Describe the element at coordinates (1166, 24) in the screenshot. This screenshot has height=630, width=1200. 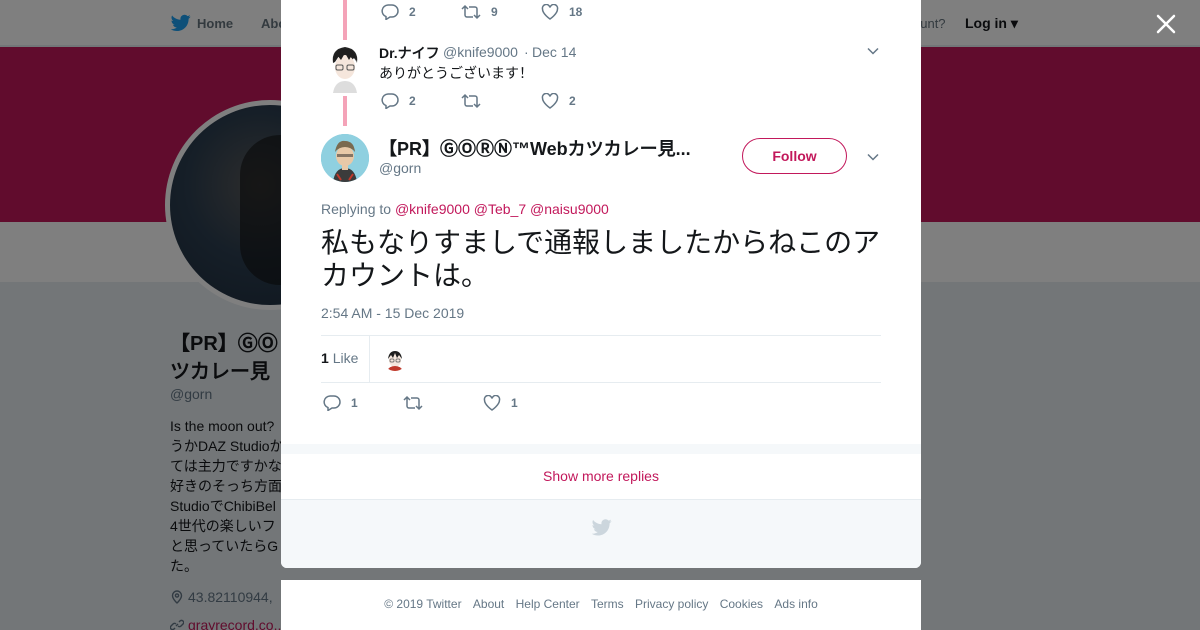
I see `close-icon` at that location.